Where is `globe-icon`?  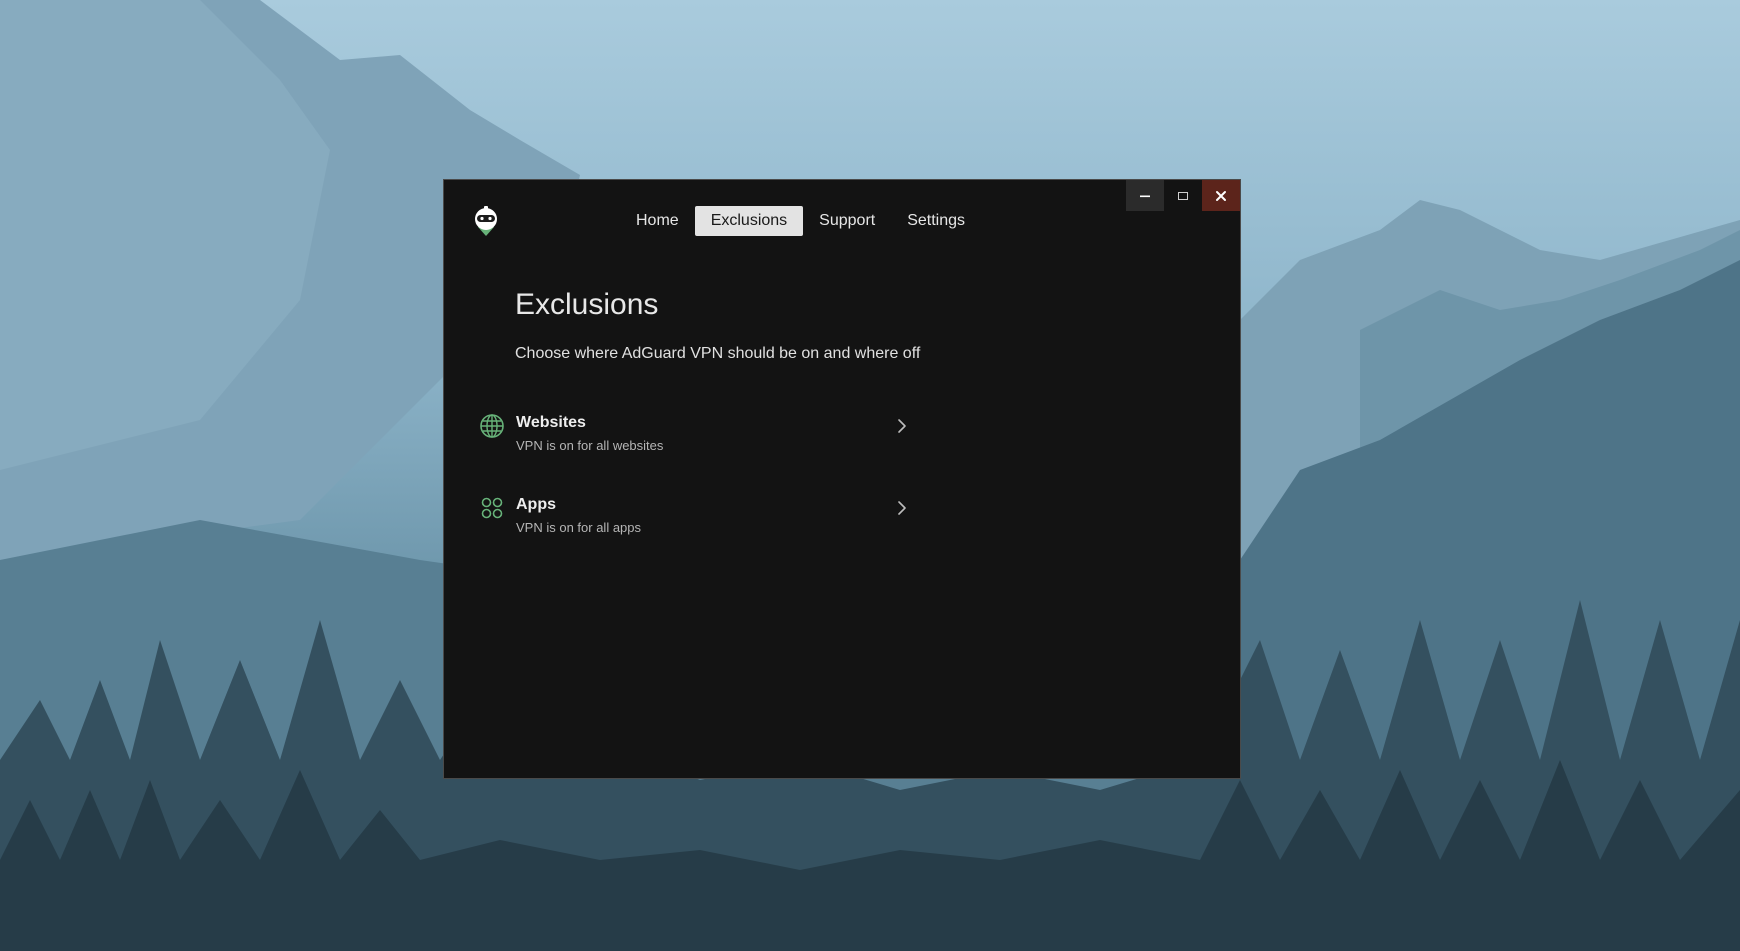 globe-icon is located at coordinates (492, 426).